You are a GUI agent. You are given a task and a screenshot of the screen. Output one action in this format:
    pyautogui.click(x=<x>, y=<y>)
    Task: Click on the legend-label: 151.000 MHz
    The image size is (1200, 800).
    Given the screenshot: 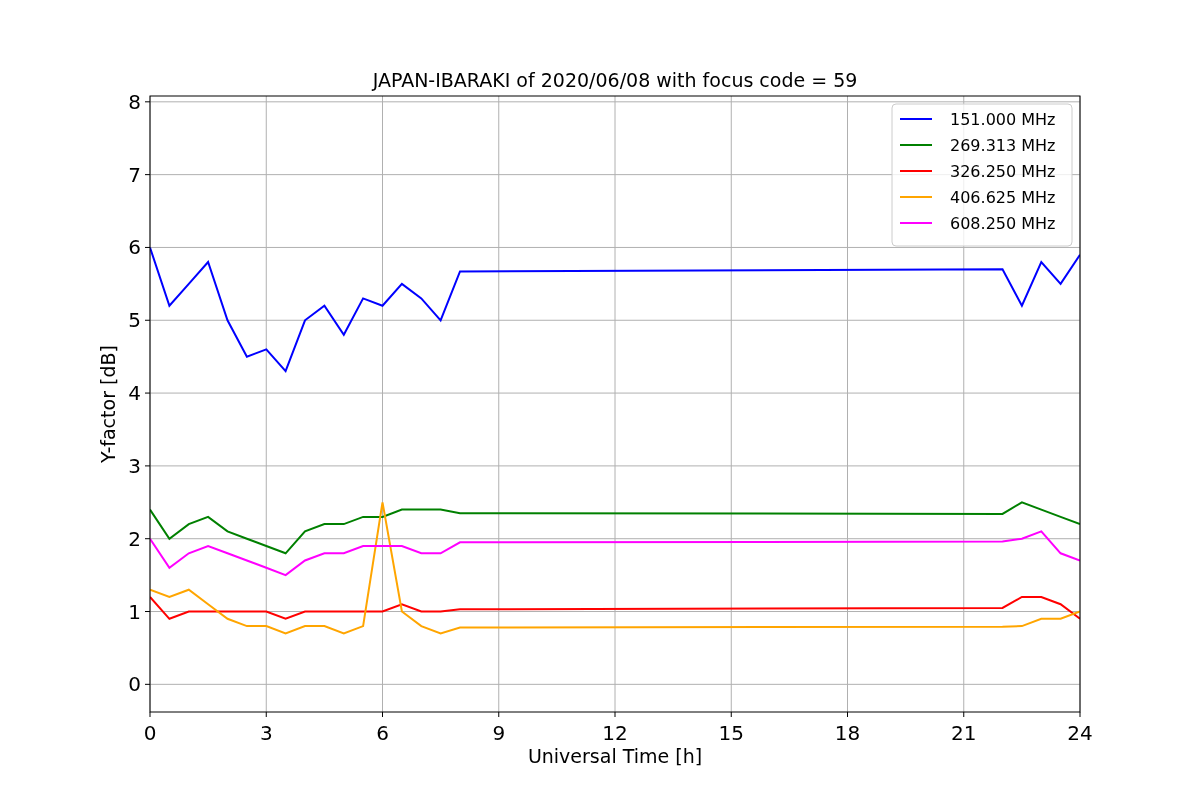 What is the action you would take?
    pyautogui.click(x=1003, y=119)
    